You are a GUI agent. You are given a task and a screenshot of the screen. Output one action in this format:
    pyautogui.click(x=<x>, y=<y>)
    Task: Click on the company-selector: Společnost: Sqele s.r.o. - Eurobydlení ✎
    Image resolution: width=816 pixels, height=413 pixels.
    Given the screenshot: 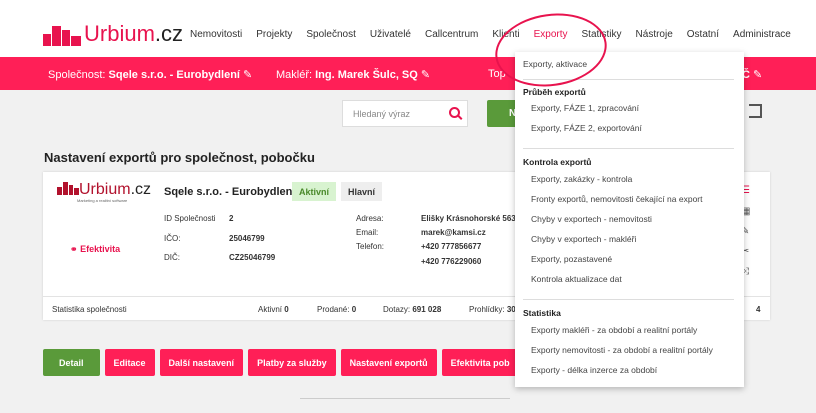 What is the action you would take?
    pyautogui.click(x=150, y=74)
    